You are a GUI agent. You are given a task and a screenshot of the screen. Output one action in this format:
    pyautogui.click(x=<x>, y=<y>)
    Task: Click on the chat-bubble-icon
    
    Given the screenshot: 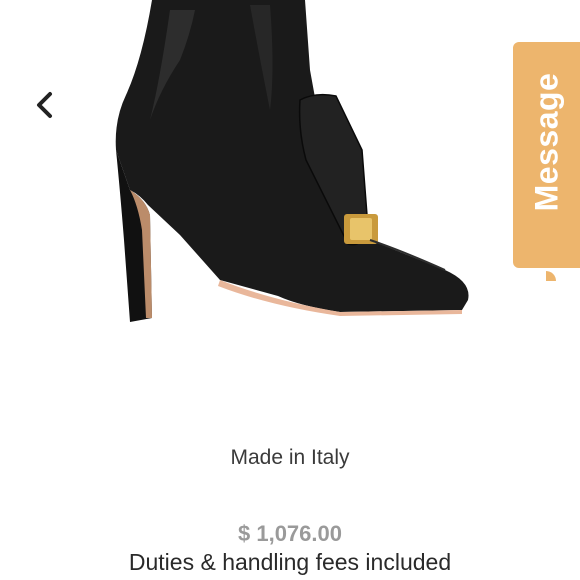 What is the action you would take?
    pyautogui.click(x=546, y=281)
    